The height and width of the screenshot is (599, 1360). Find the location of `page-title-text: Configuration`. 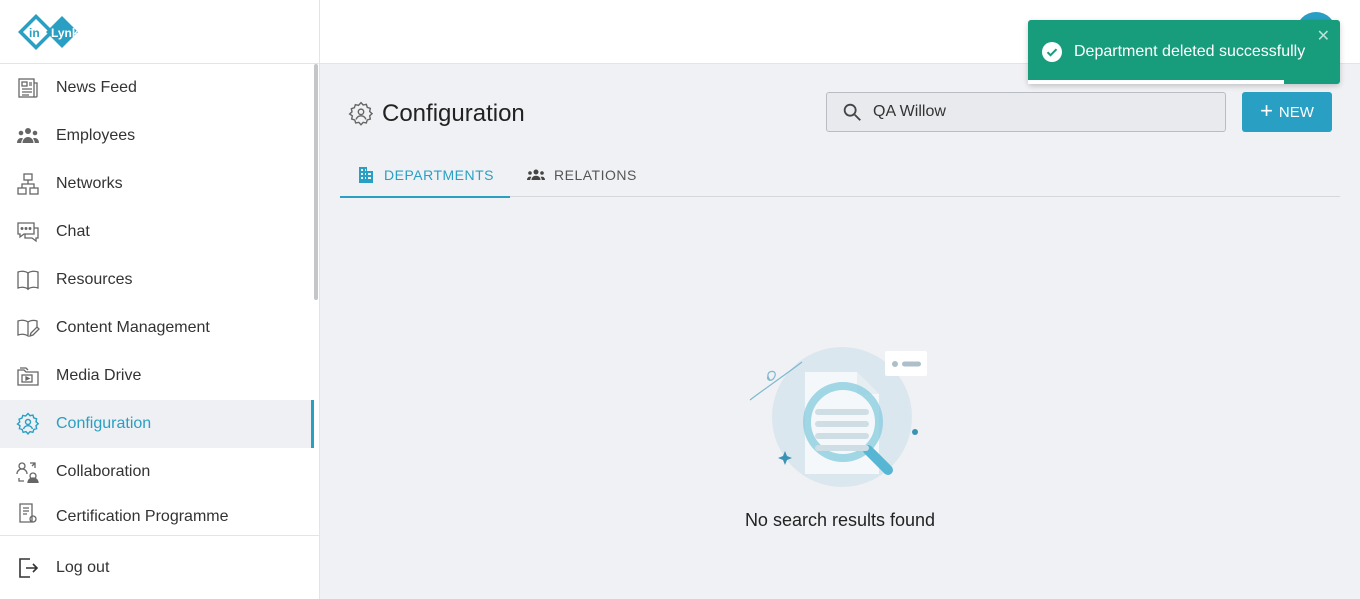

page-title-text: Configuration is located at coordinates (453, 113).